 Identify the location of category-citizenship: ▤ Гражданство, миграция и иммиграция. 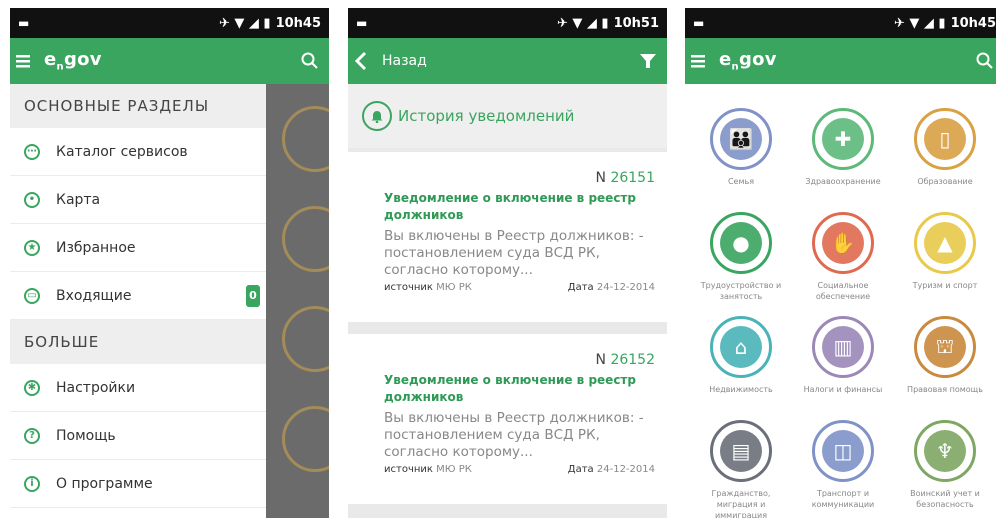
(741, 469).